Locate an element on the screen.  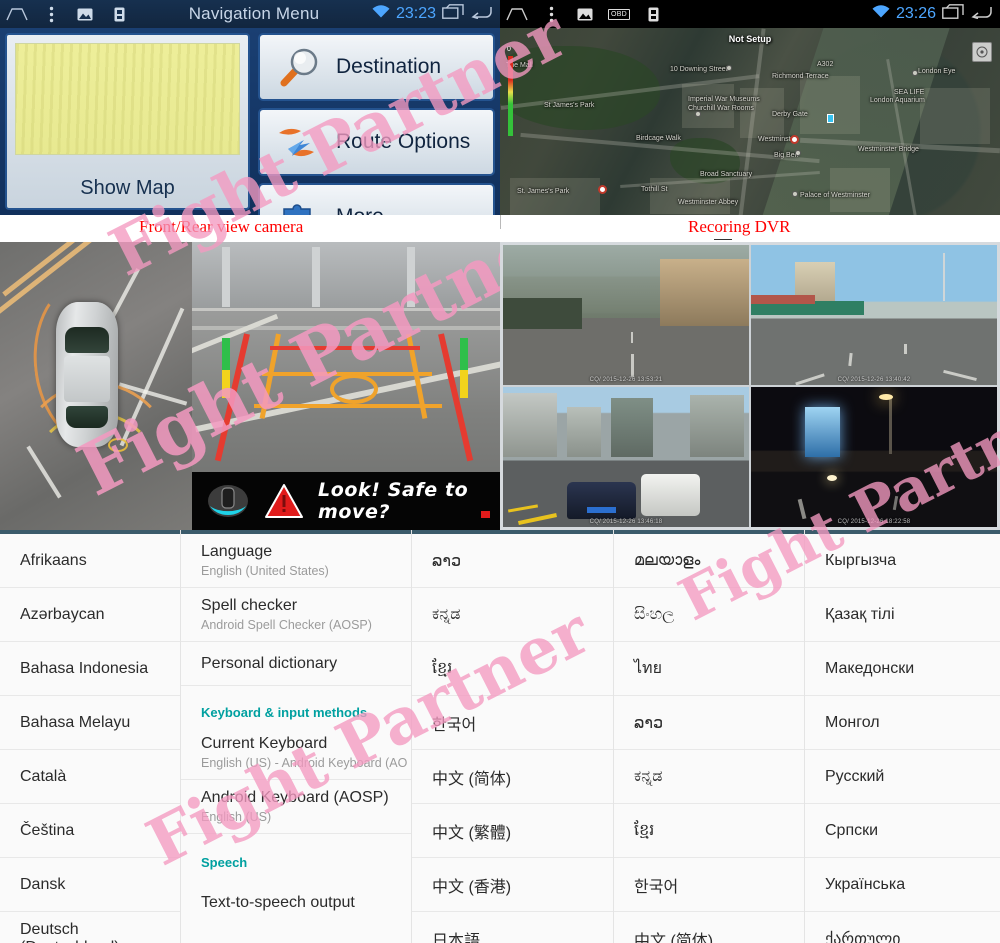
list-item: 中文 (繁體) is located at coordinates (512, 831).